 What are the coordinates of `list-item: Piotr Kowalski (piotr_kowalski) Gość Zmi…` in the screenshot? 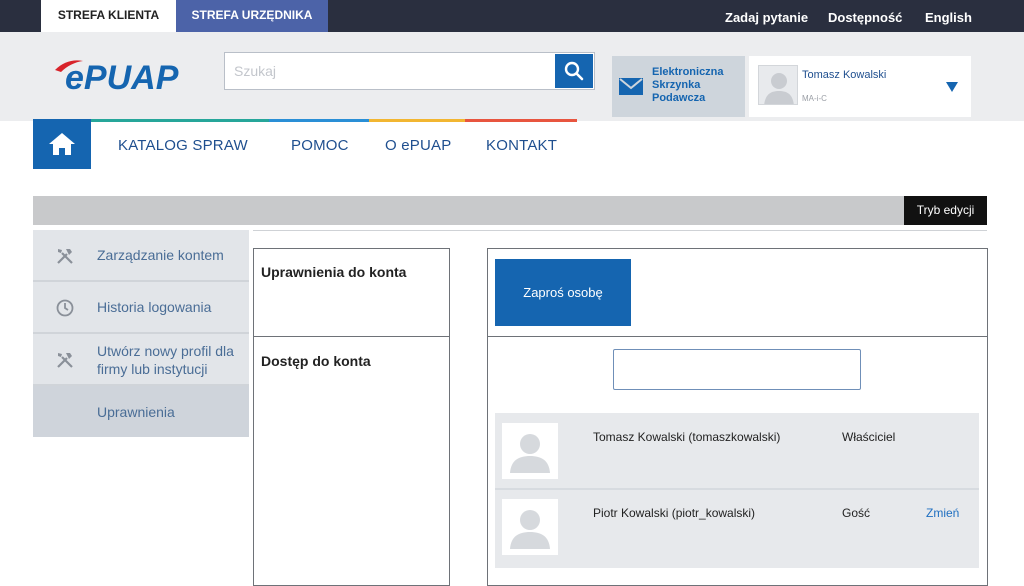 It's located at (737, 528).